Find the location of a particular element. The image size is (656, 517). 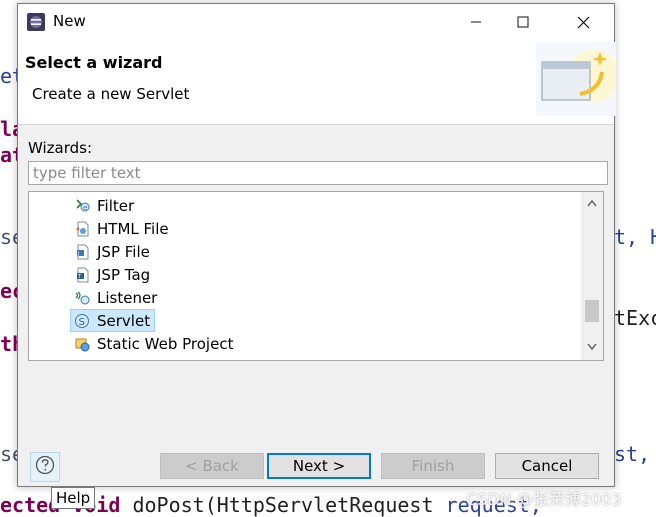

title-bar: New is located at coordinates (316, 21).